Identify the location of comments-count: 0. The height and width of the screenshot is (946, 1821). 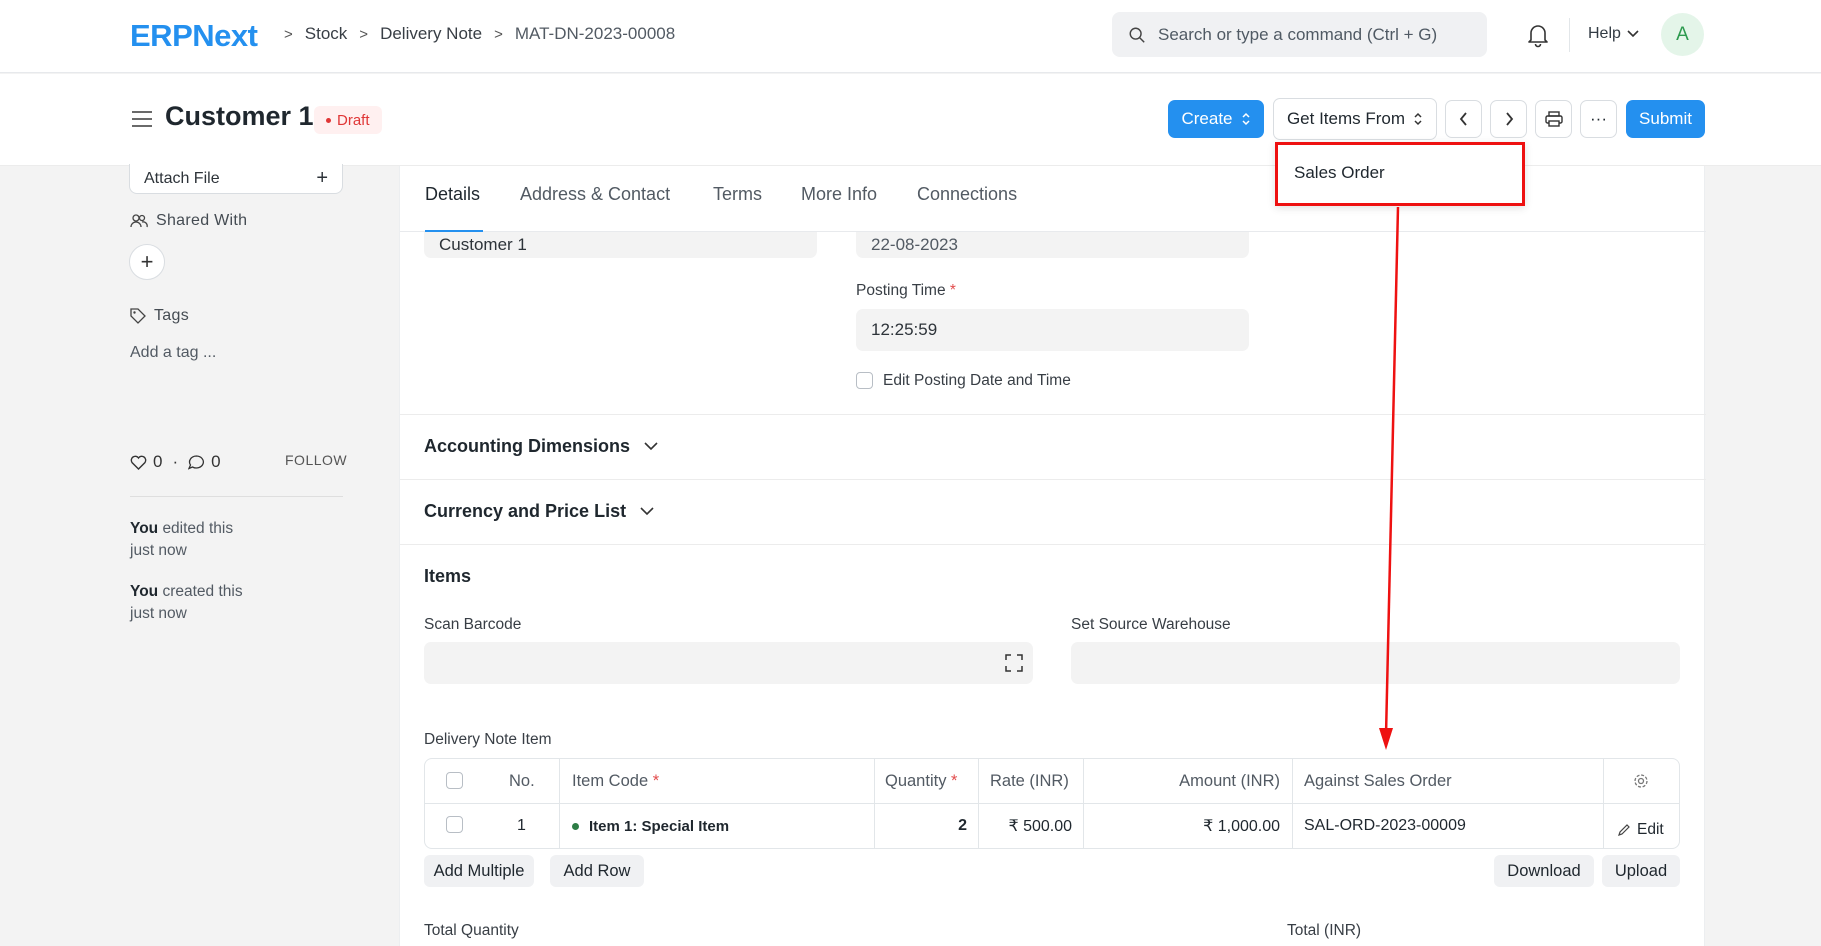
(216, 461).